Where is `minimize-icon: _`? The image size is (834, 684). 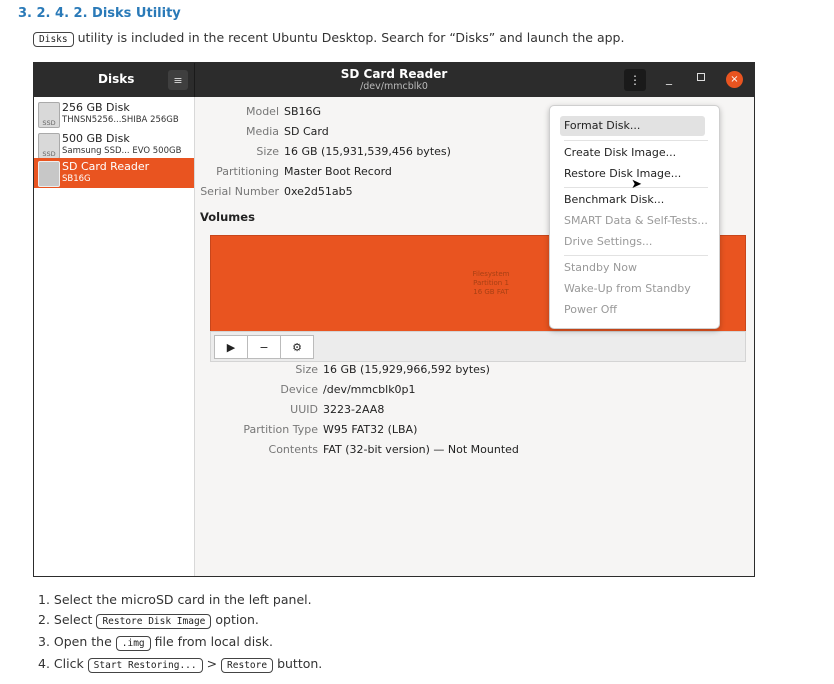 minimize-icon: _ is located at coordinates (669, 78).